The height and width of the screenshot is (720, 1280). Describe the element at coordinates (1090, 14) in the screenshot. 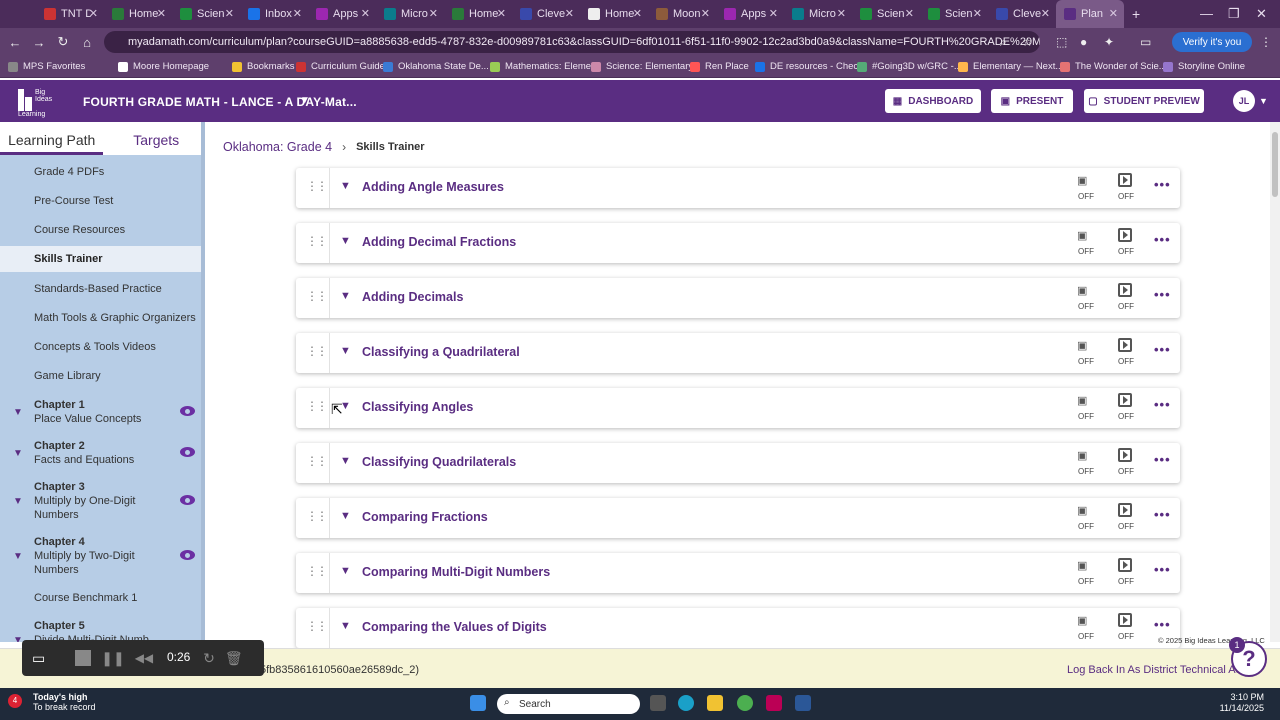

I see `browser-tab: Plan ✕` at that location.